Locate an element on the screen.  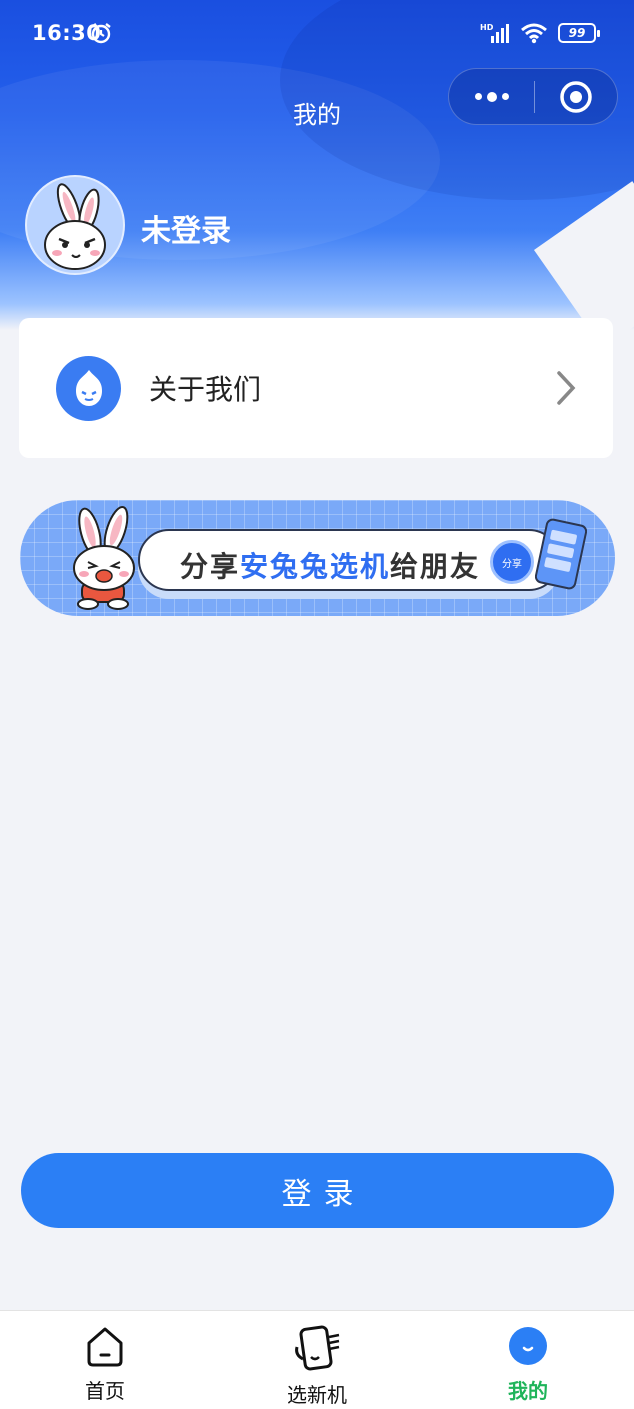
avatar is located at coordinates (75, 225).